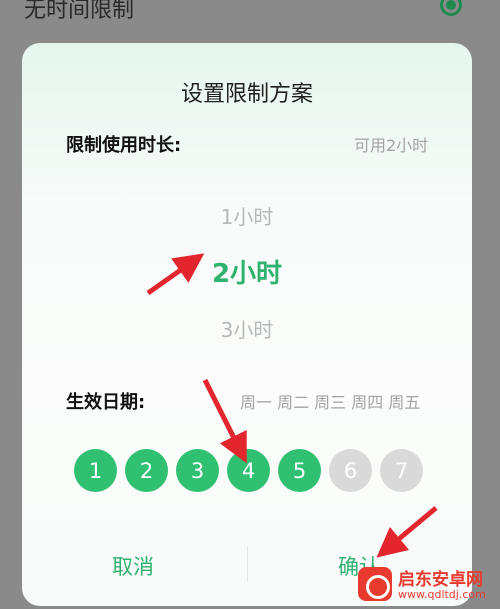 The image size is (500, 609). I want to click on effective-days-summary: 周一 周二 周三 周四 周五, so click(330, 402).